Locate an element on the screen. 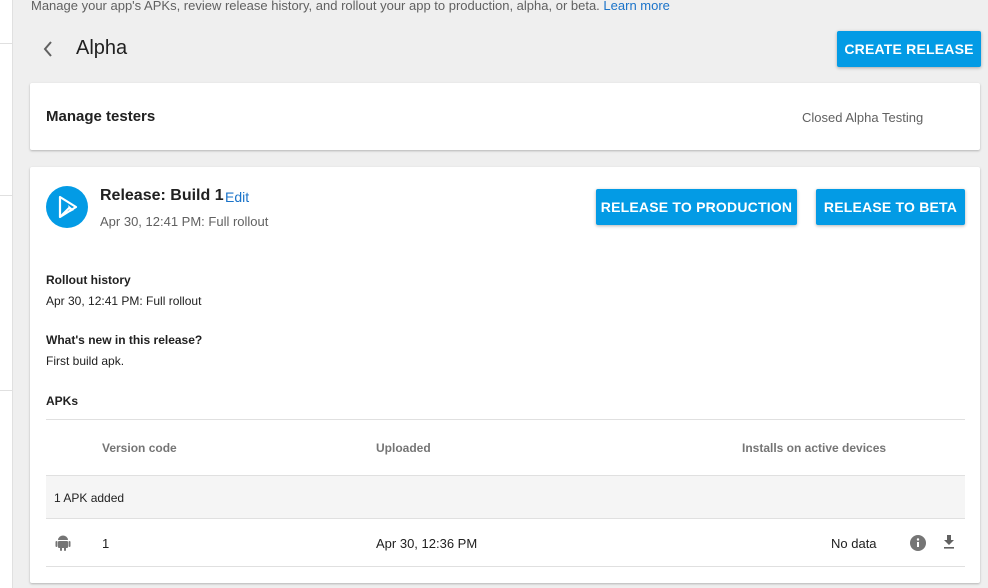 Image resolution: width=988 pixels, height=588 pixels. table-row: 1 Apr 30, 12:36 PM No data is located at coordinates (505, 543).